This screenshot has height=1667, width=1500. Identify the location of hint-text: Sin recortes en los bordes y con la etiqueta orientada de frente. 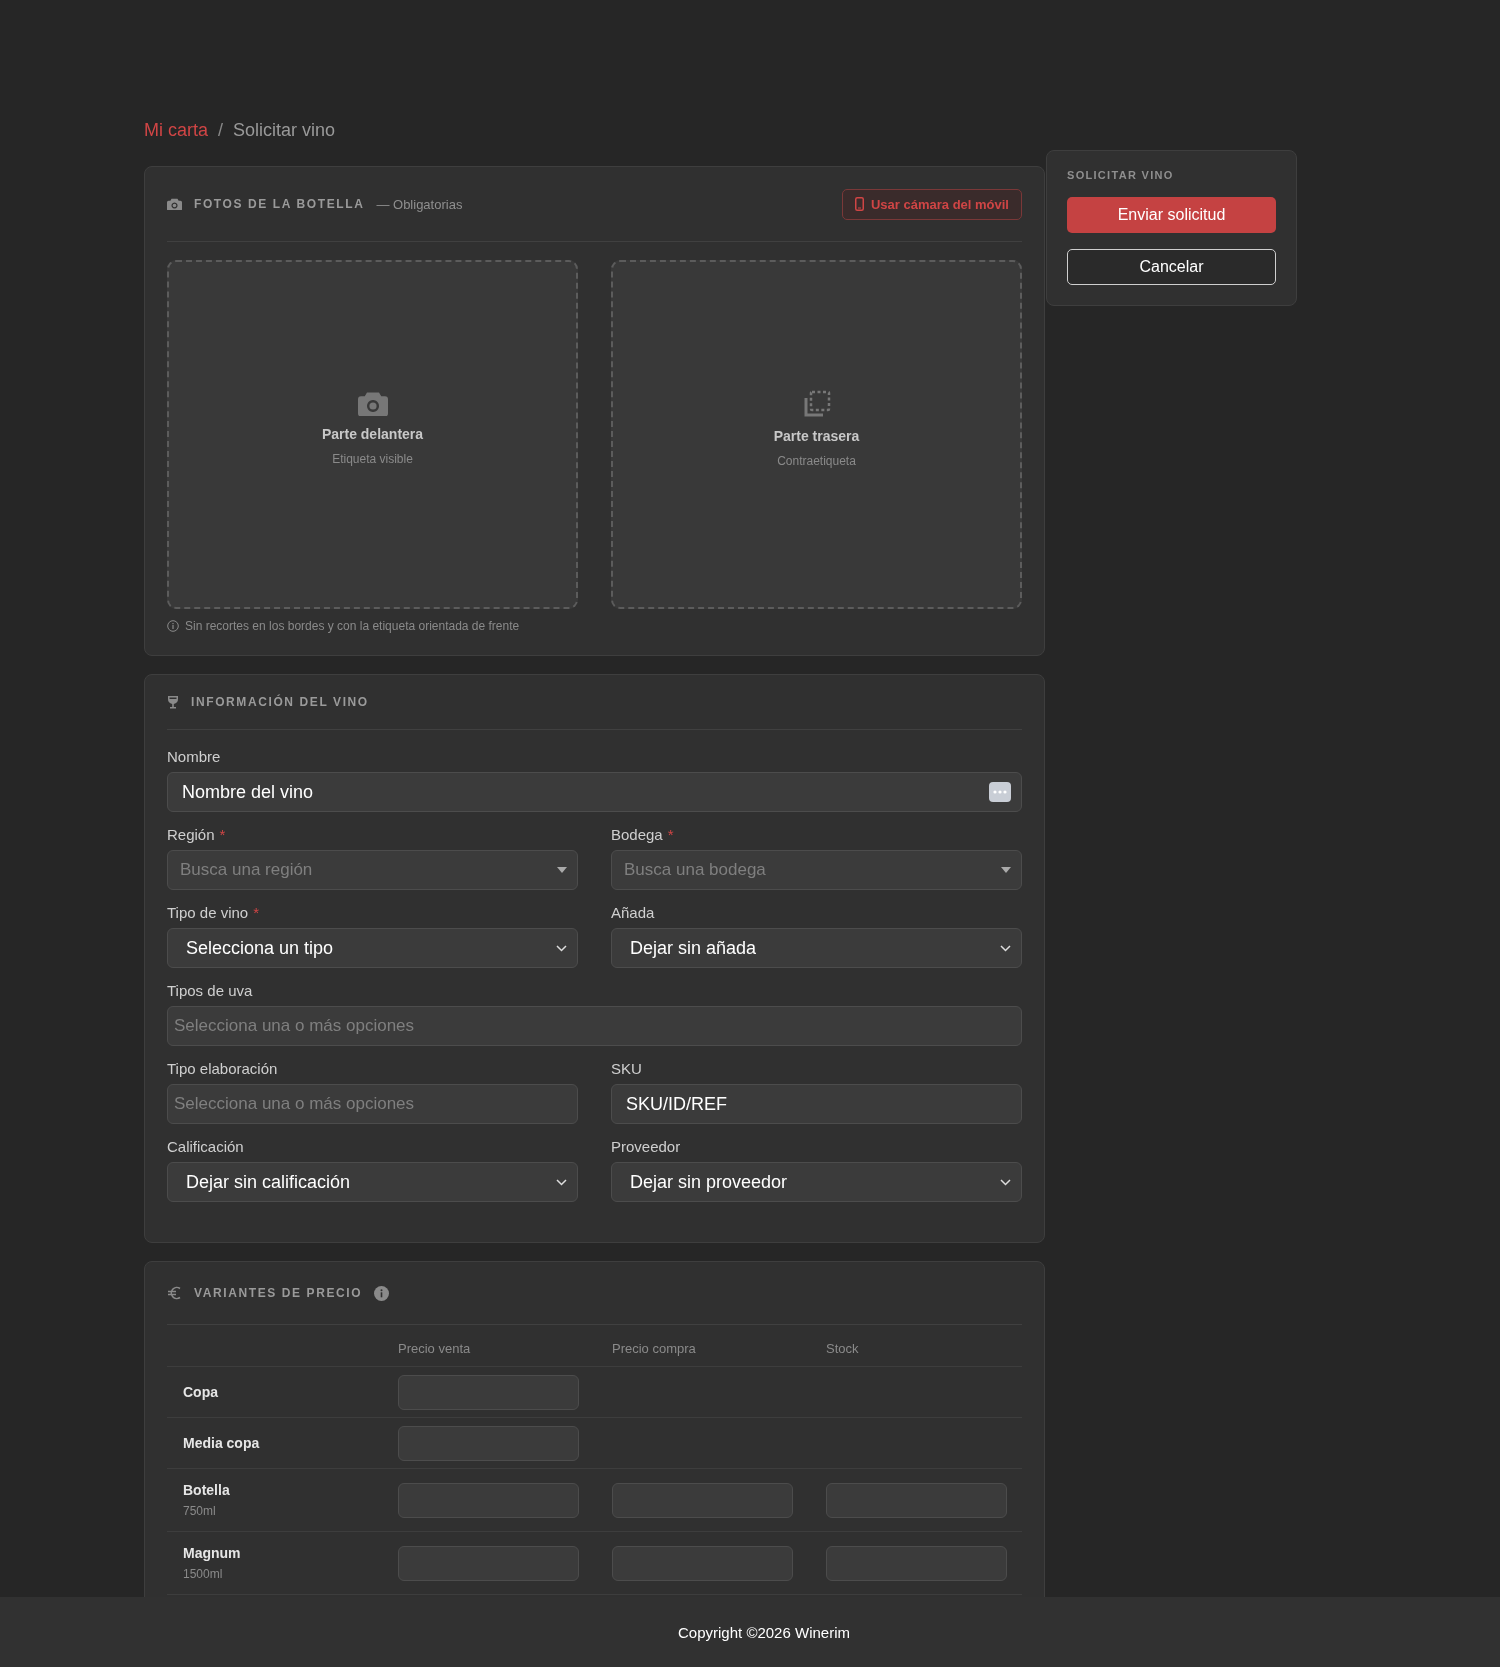
(352, 626).